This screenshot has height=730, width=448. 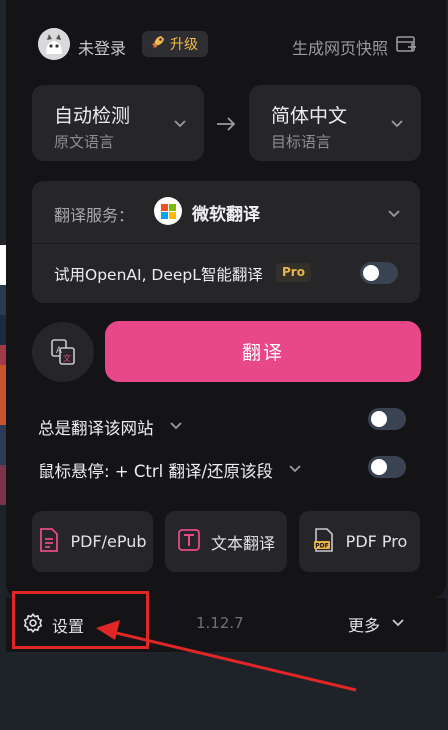 I want to click on pdf-pro-button: PDF PDF Pro, so click(x=359, y=541).